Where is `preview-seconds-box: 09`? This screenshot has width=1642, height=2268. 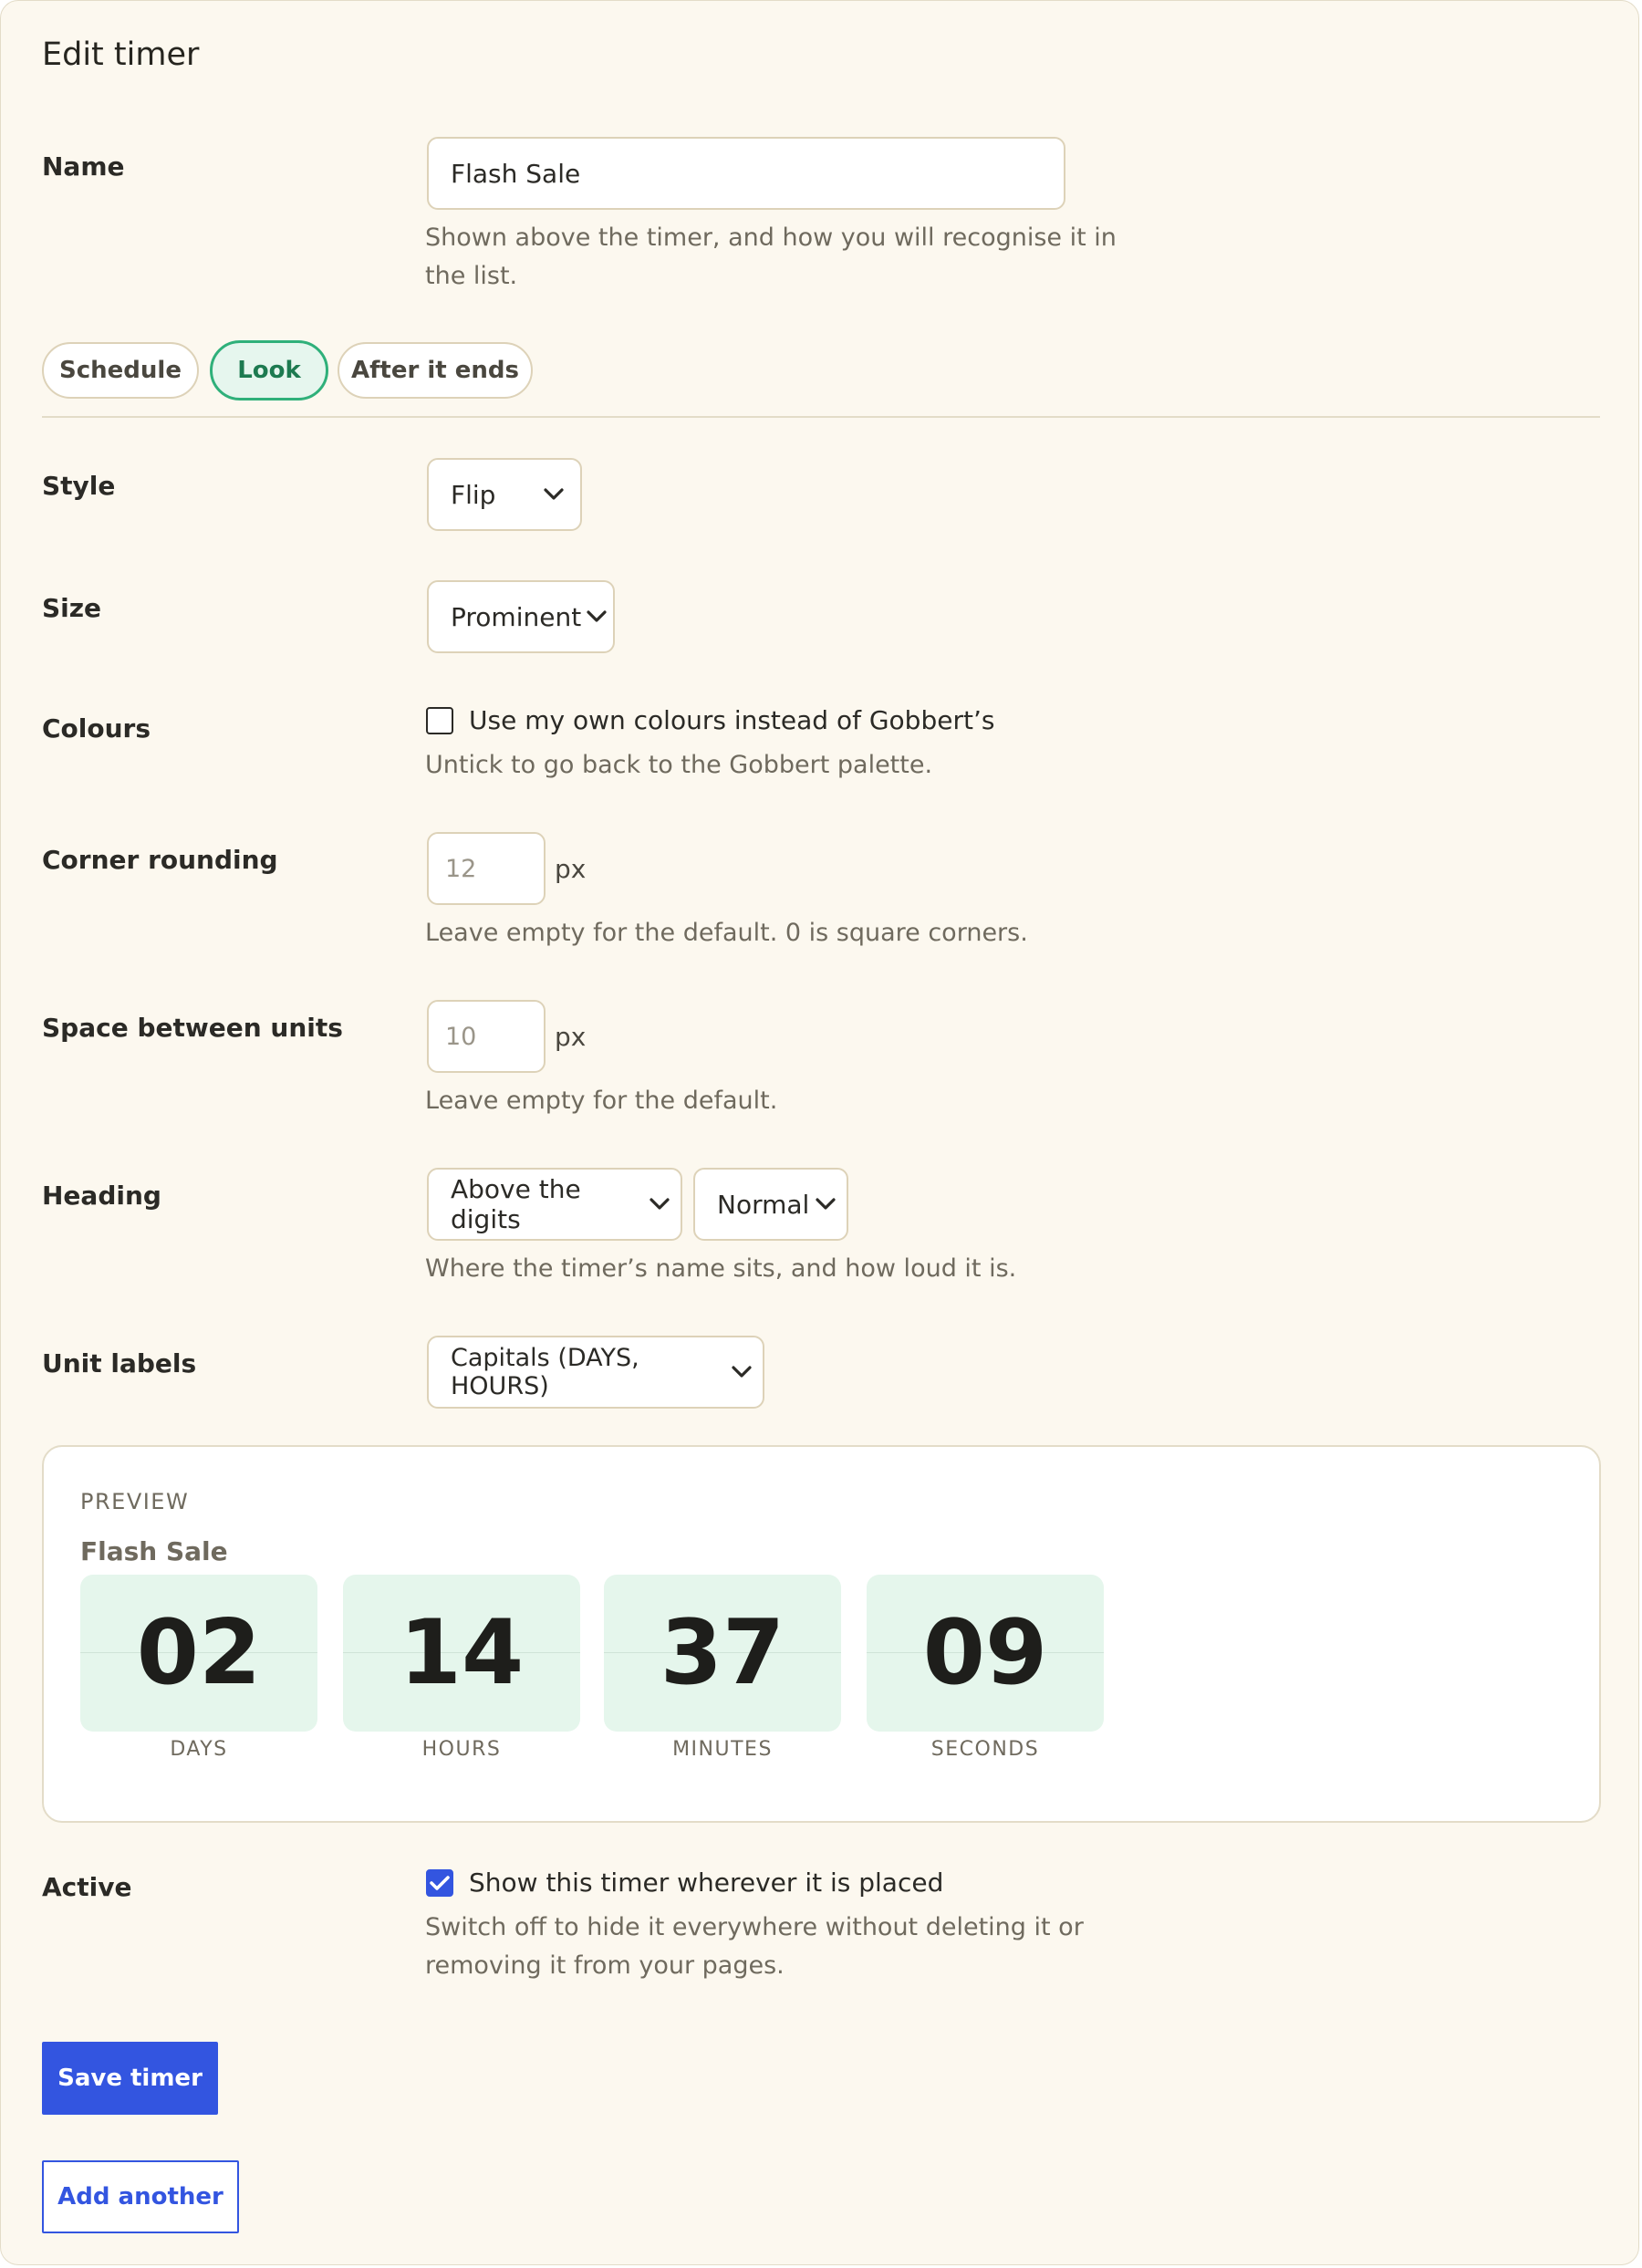
preview-seconds-box: 09 is located at coordinates (985, 1653).